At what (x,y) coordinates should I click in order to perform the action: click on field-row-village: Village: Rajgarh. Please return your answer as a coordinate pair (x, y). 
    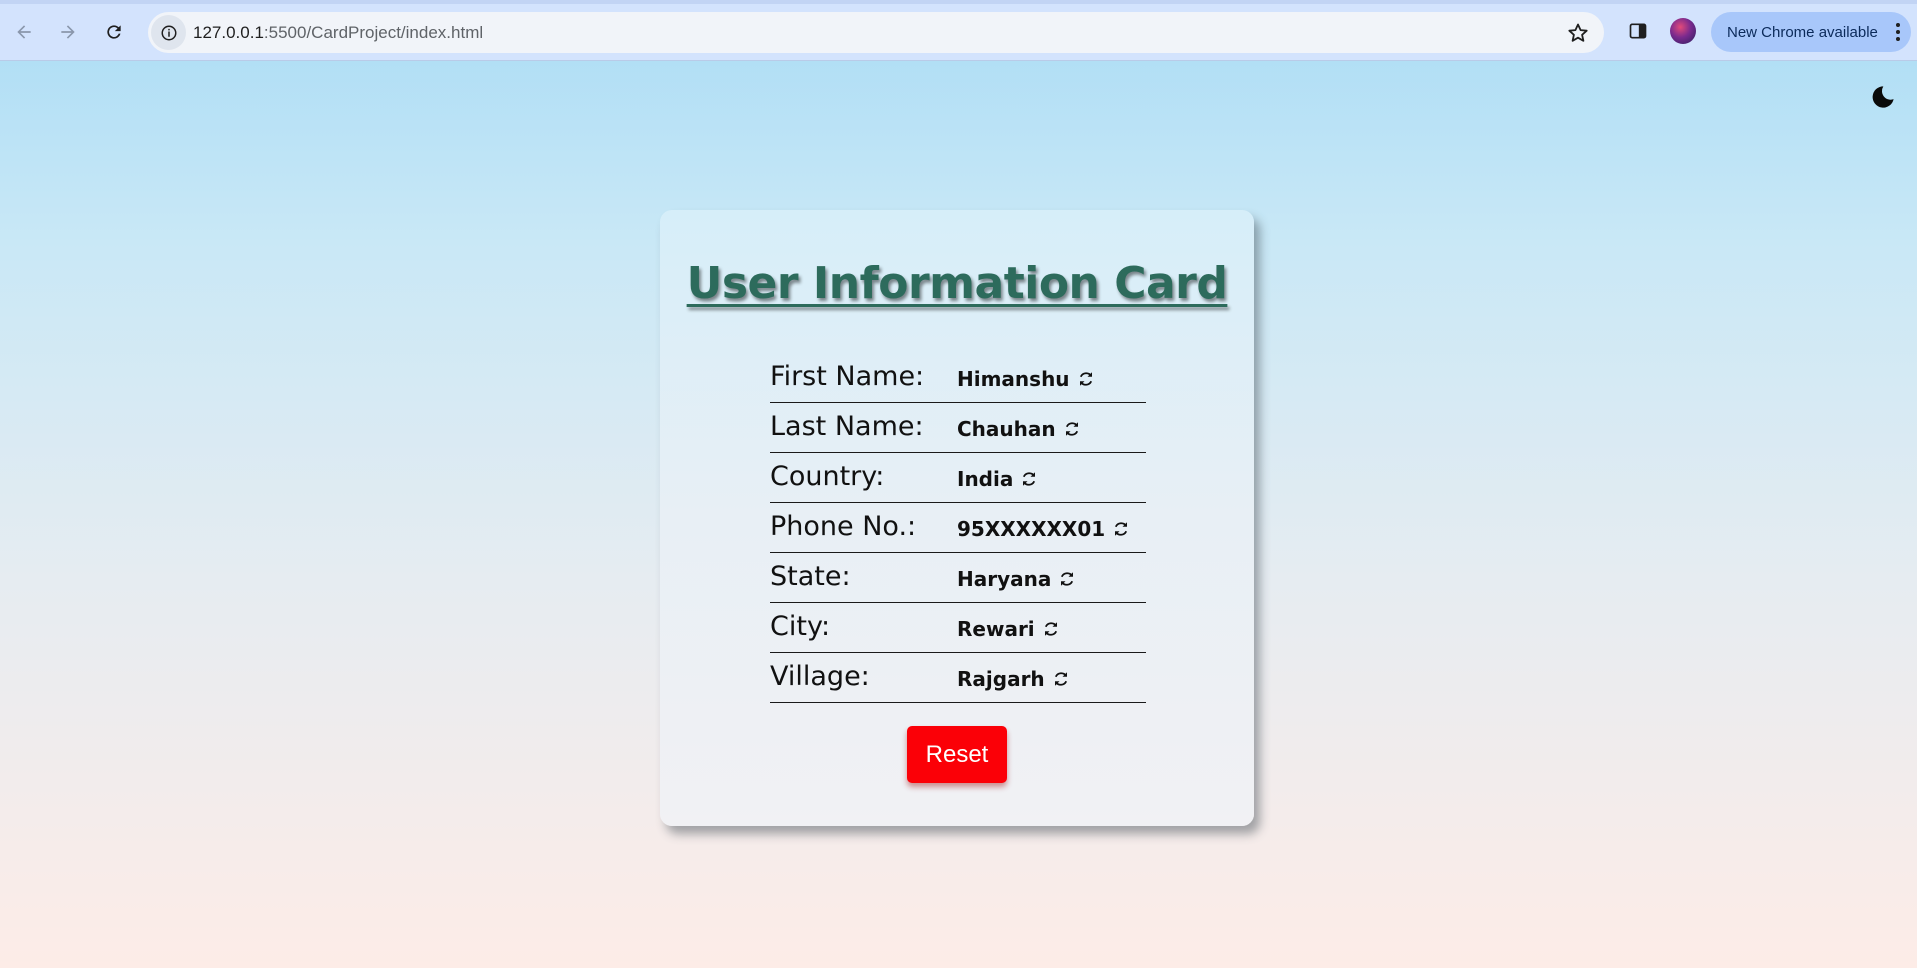
    Looking at the image, I should click on (958, 678).